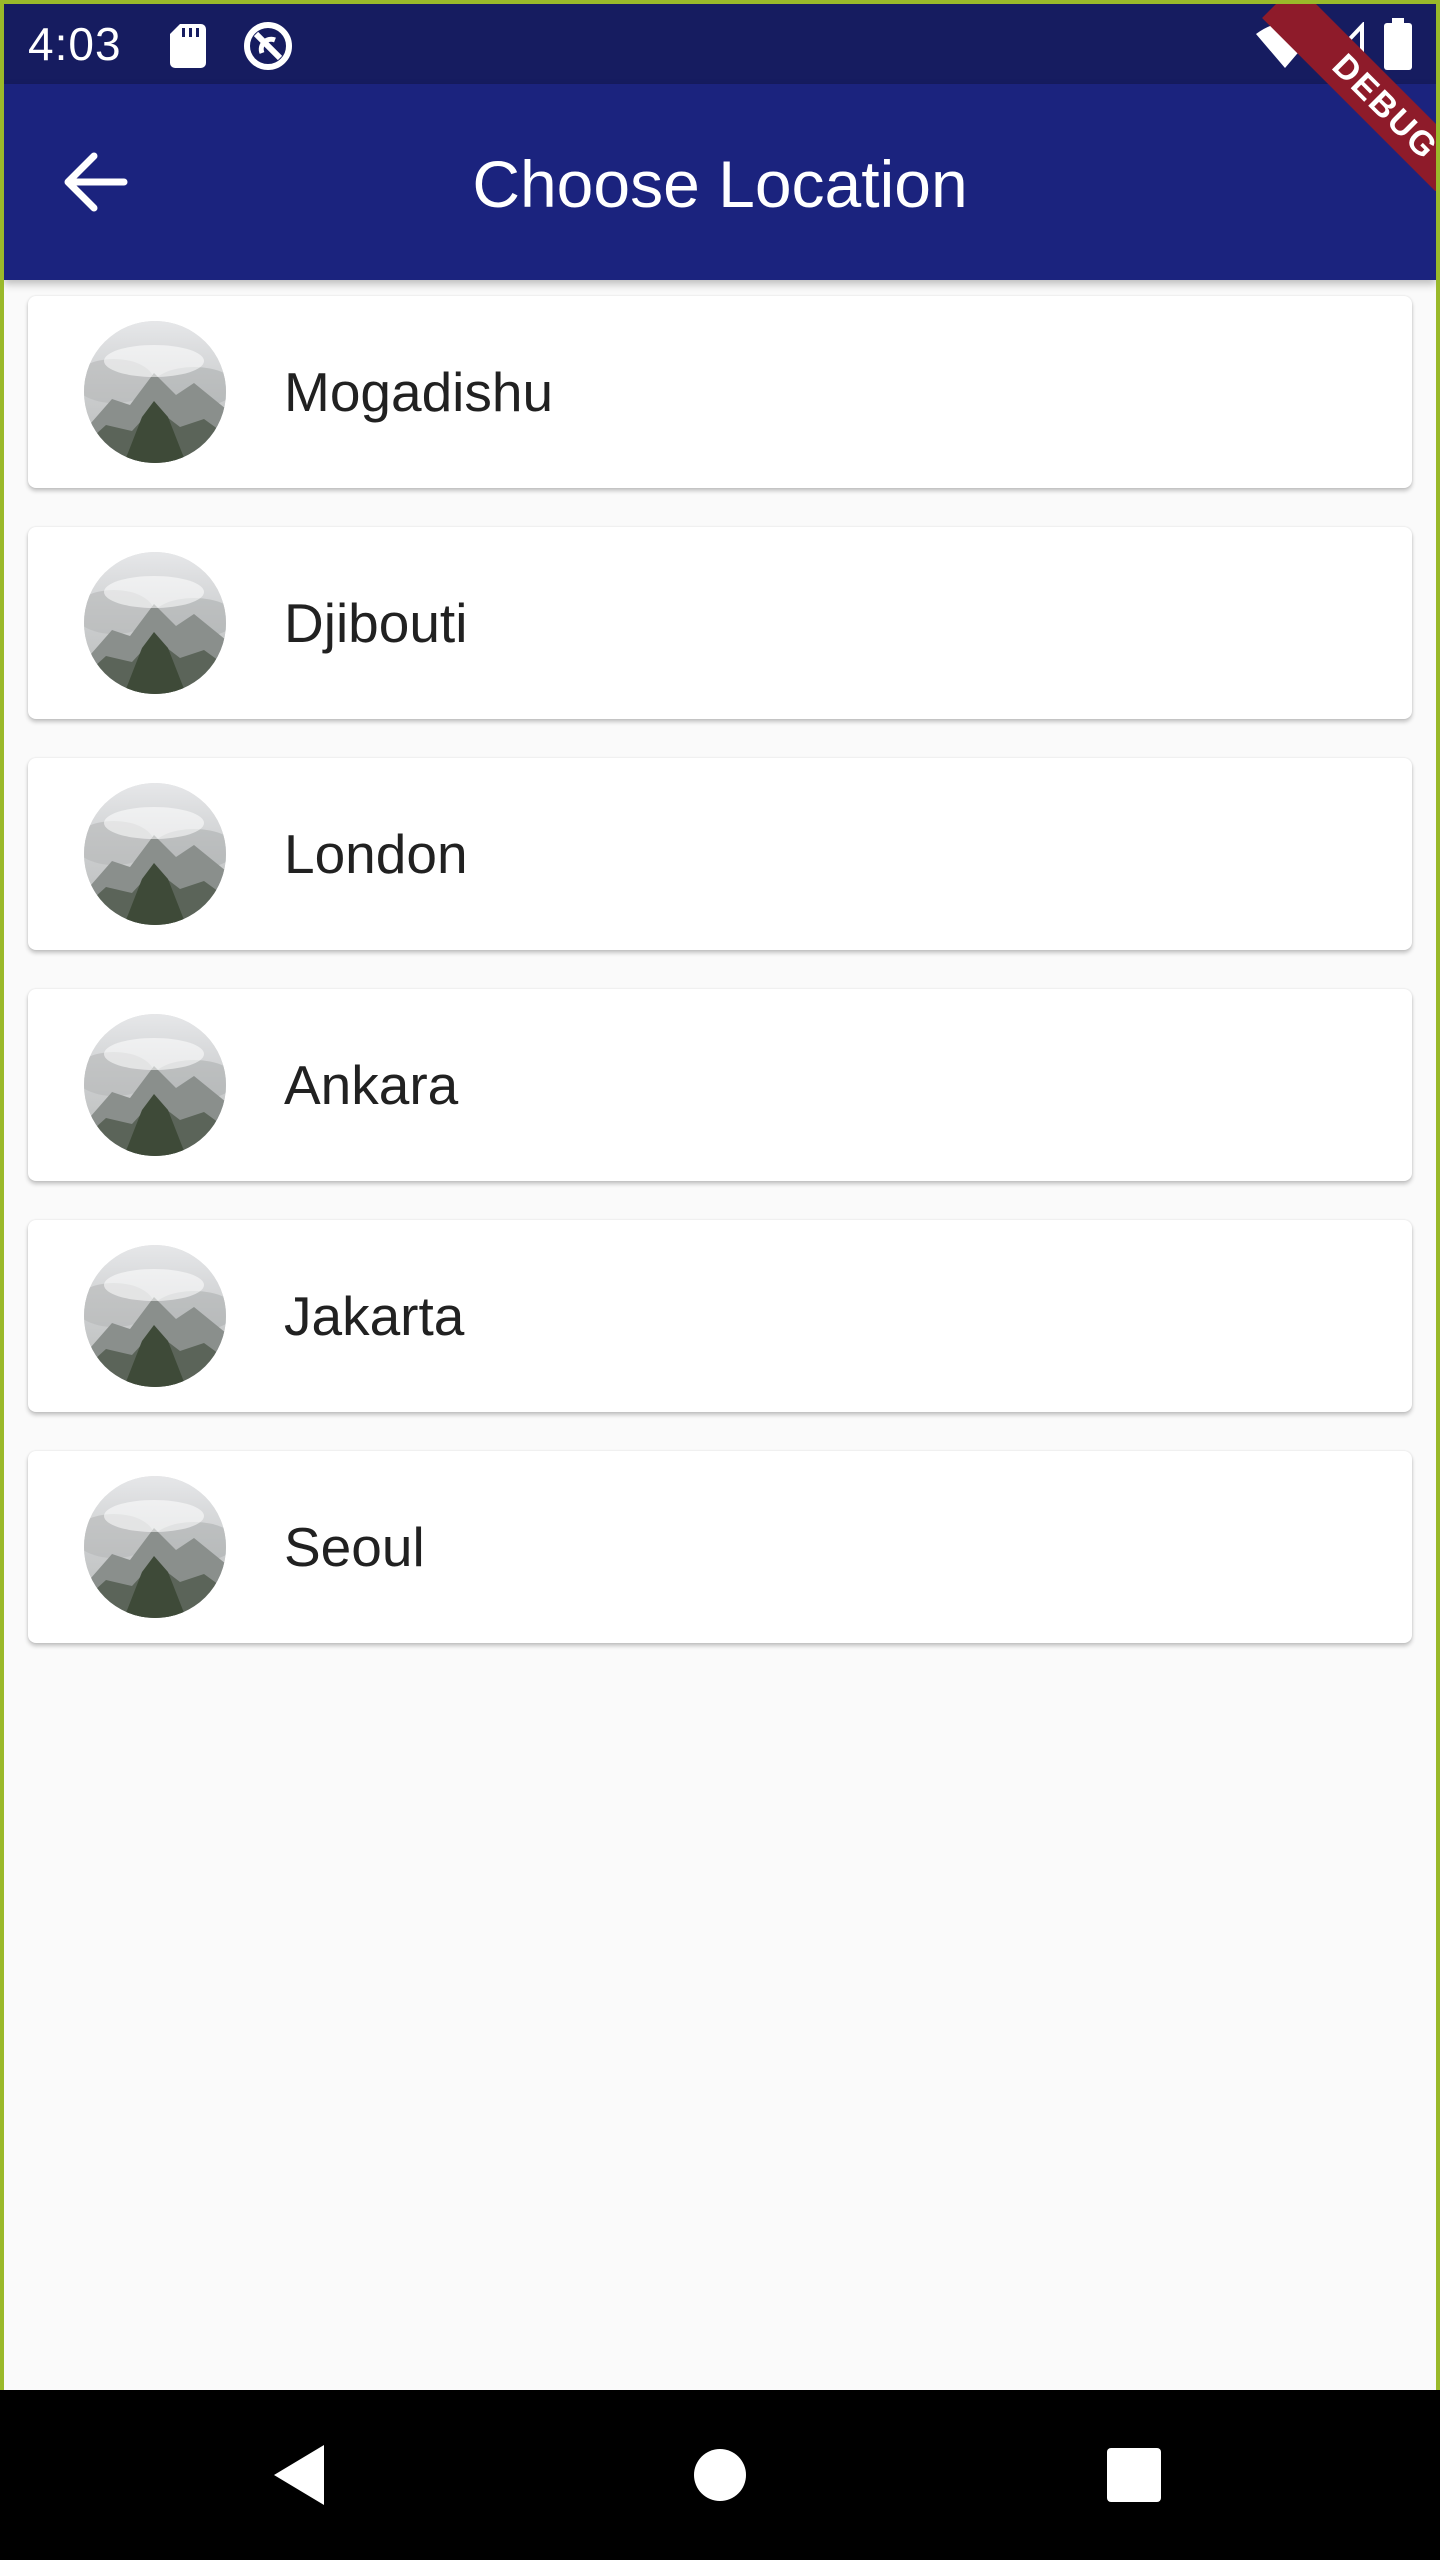  I want to click on back-triangle-icon, so click(299, 2475).